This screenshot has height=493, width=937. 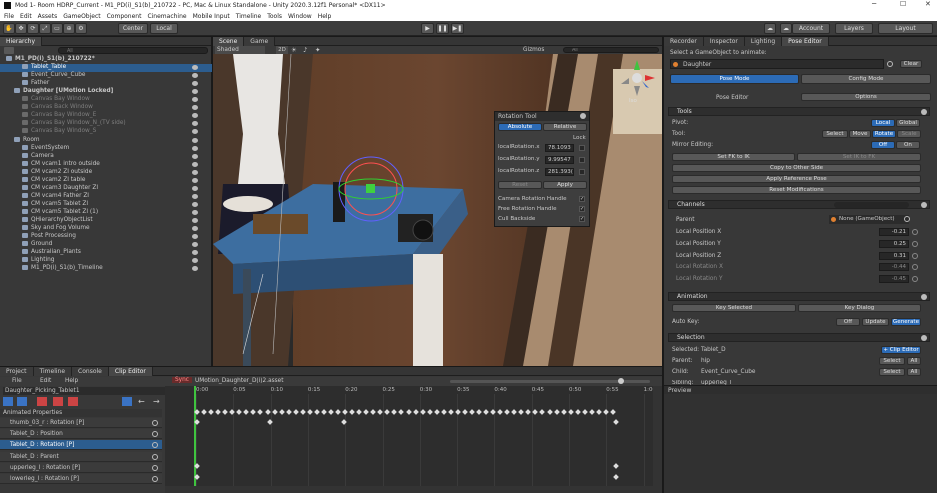 I want to click on menu-tools: Tools, so click(x=274, y=16).